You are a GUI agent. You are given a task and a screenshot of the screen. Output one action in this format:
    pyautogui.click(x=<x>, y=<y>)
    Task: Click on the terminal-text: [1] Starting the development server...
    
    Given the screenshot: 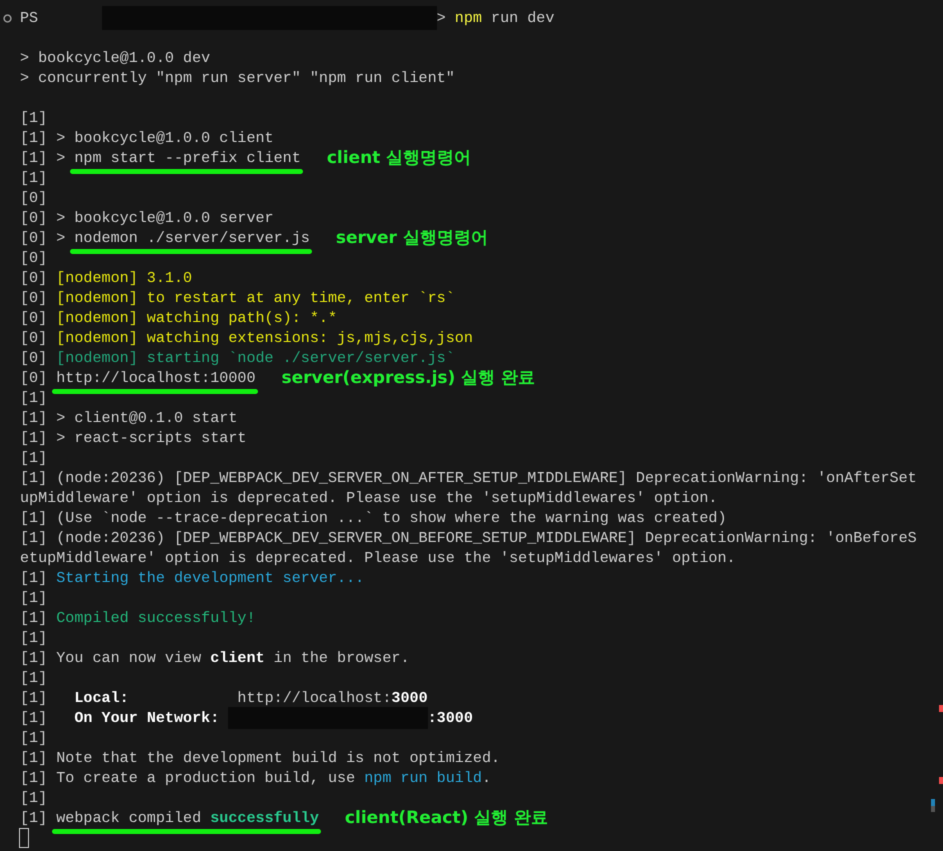 What is the action you would take?
    pyautogui.click(x=192, y=578)
    